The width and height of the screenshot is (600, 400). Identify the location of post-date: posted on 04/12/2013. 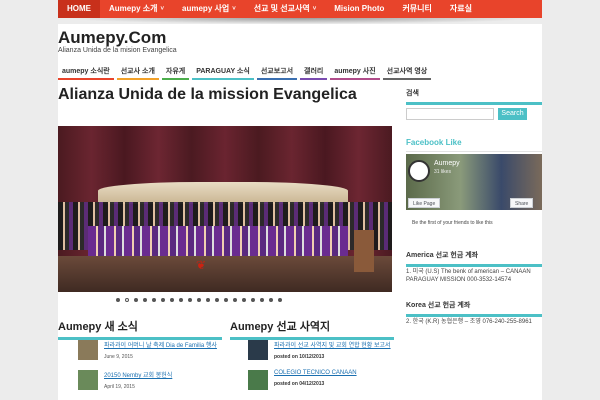
(299, 384).